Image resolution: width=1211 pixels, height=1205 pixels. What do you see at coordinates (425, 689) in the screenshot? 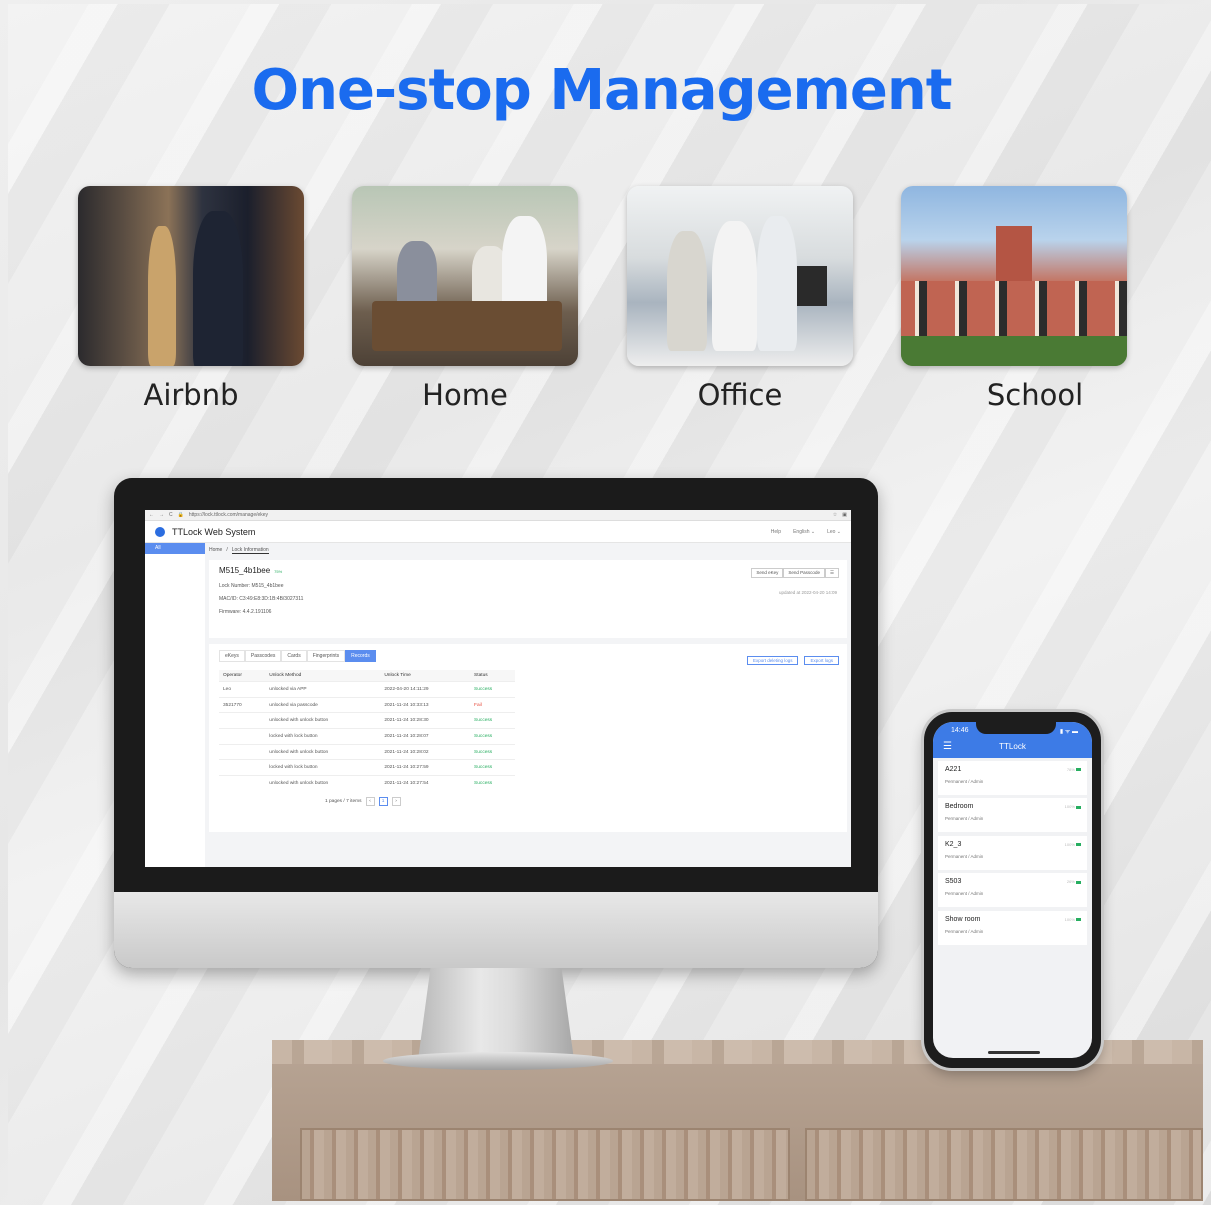
I see `time-cell: 2022-04-20 14:11:29` at bounding box center [425, 689].